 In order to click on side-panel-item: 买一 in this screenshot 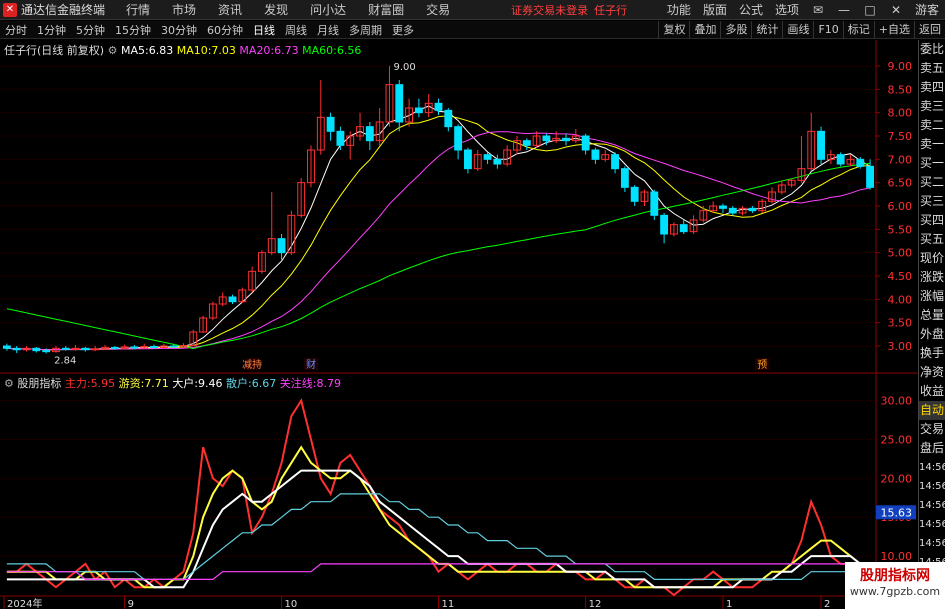, I will do `click(932, 163)`.